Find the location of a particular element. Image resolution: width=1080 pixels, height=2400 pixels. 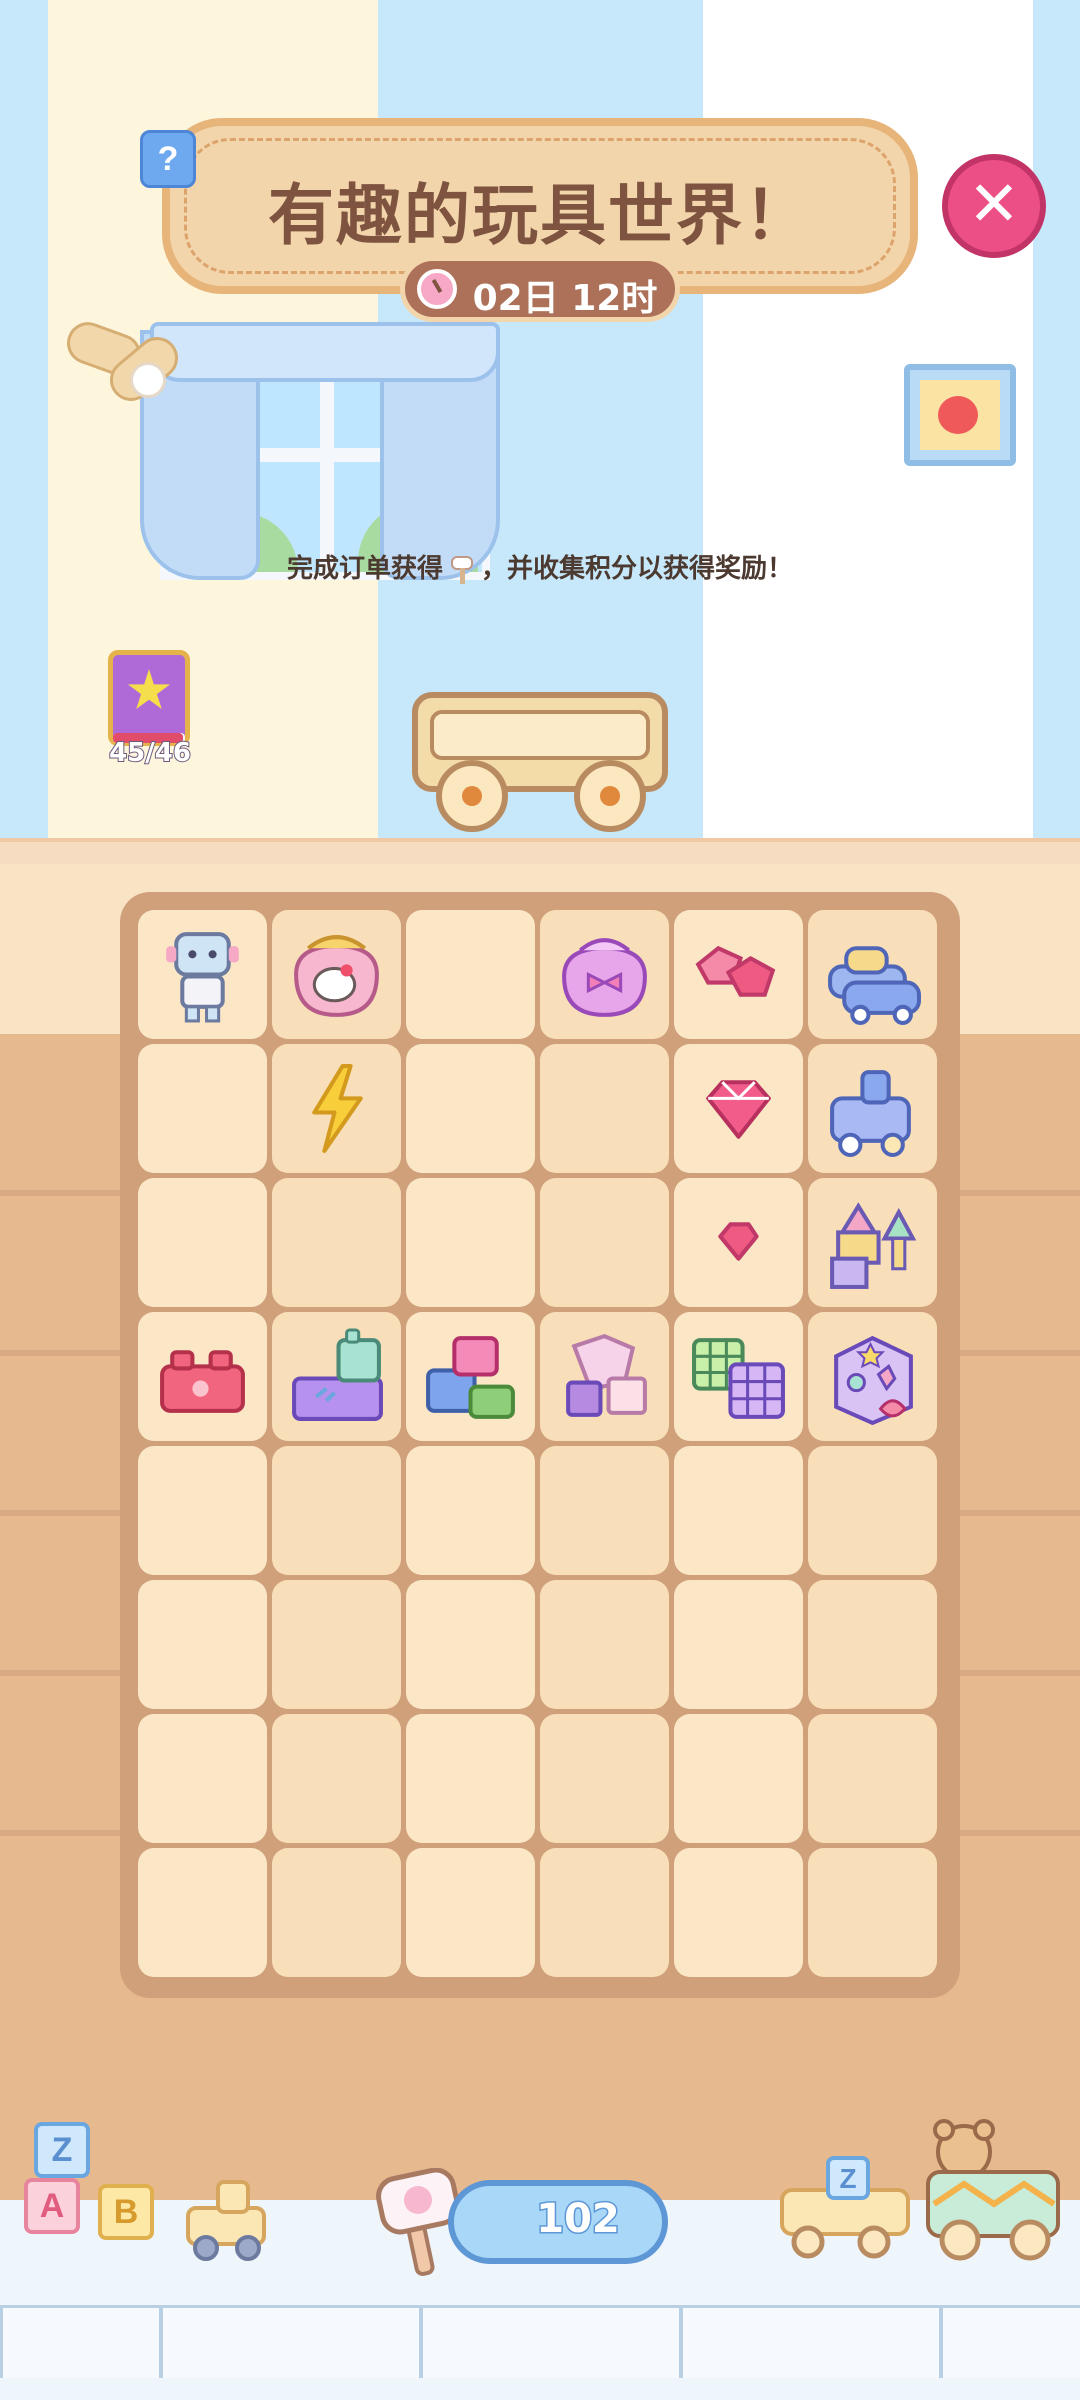

apple-picture-frame is located at coordinates (960, 415).